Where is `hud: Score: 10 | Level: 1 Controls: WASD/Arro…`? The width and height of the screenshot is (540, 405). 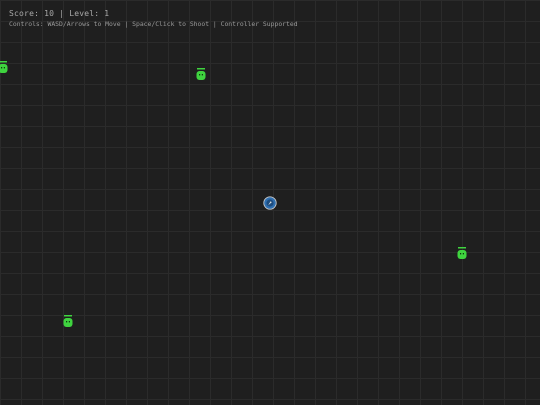 hud: Score: 10 | Level: 1 Controls: WASD/Arro… is located at coordinates (153, 18).